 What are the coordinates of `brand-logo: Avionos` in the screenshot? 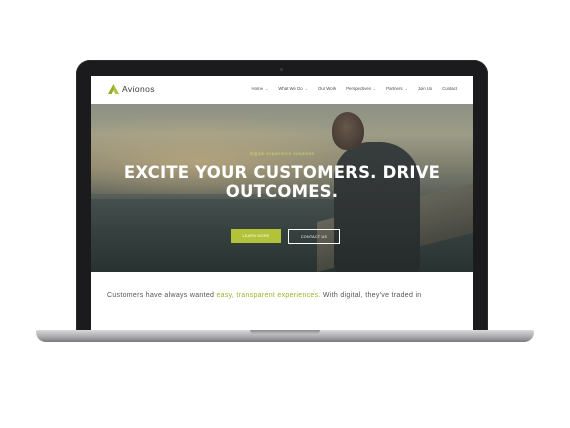 It's located at (131, 89).